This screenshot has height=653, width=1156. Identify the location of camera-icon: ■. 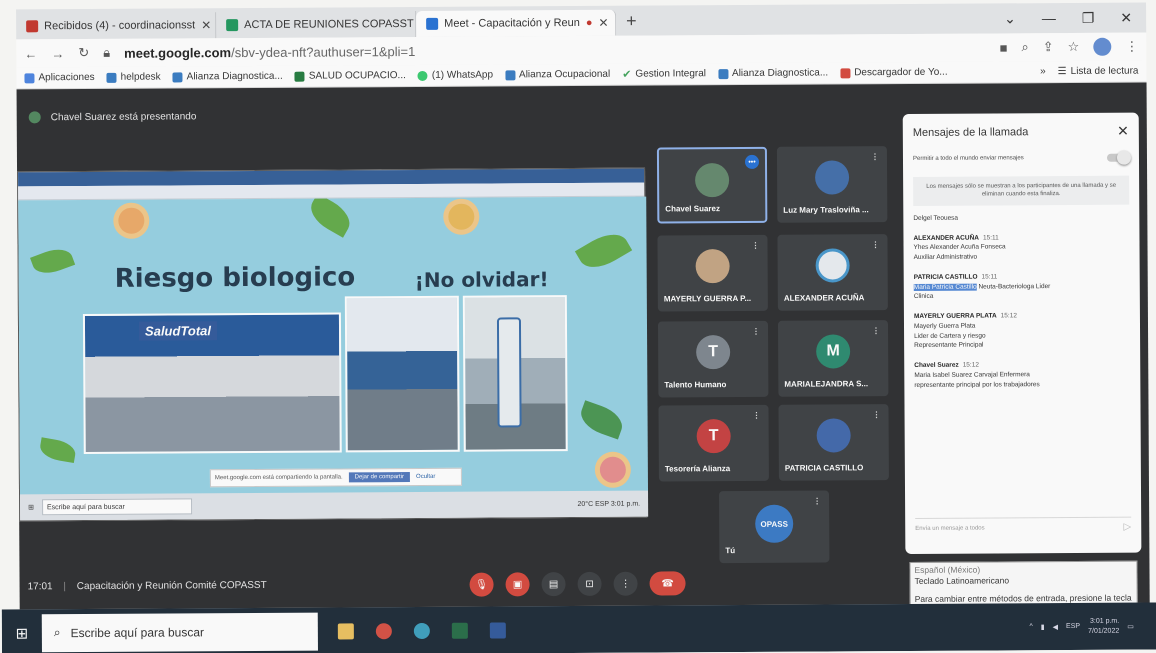
(1004, 47).